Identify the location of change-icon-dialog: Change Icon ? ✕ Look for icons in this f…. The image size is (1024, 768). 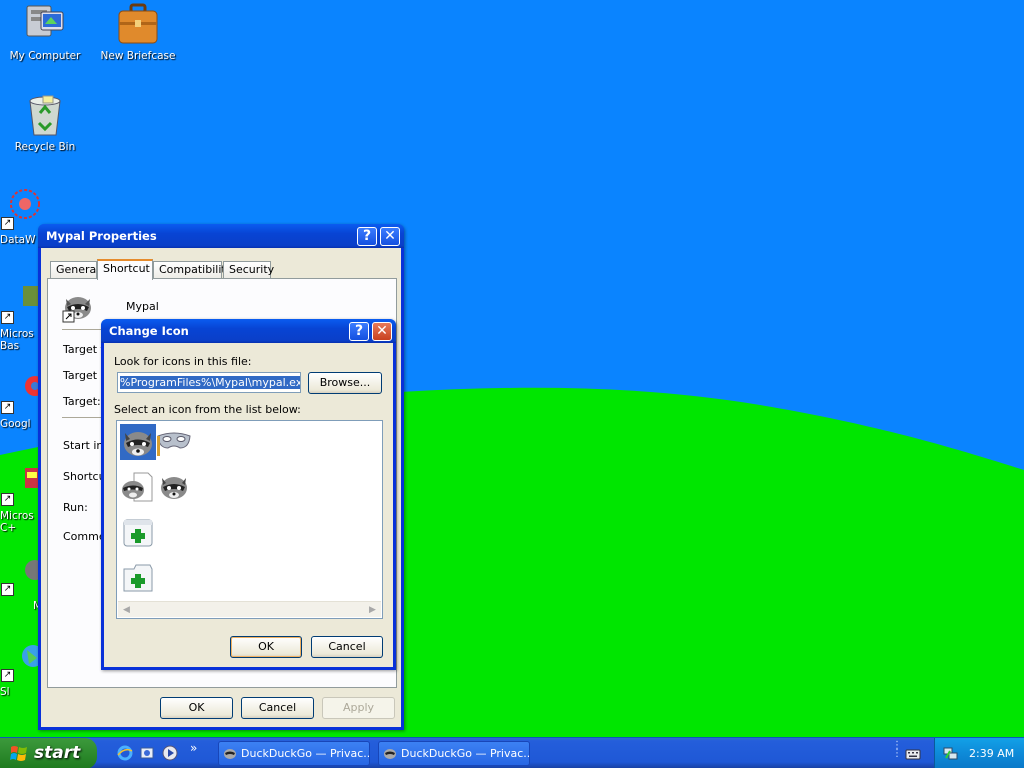
(248, 494).